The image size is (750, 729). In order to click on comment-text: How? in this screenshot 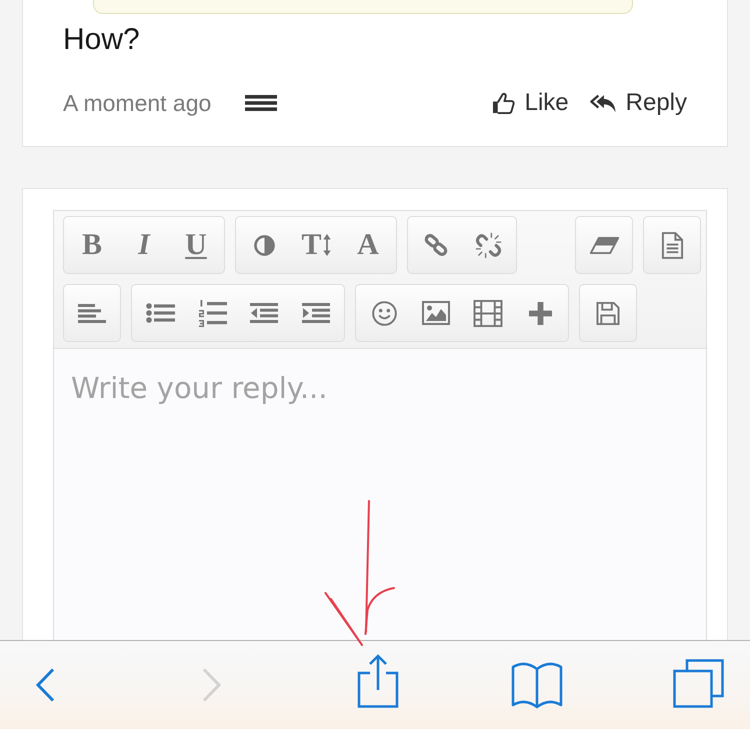, I will do `click(102, 40)`.